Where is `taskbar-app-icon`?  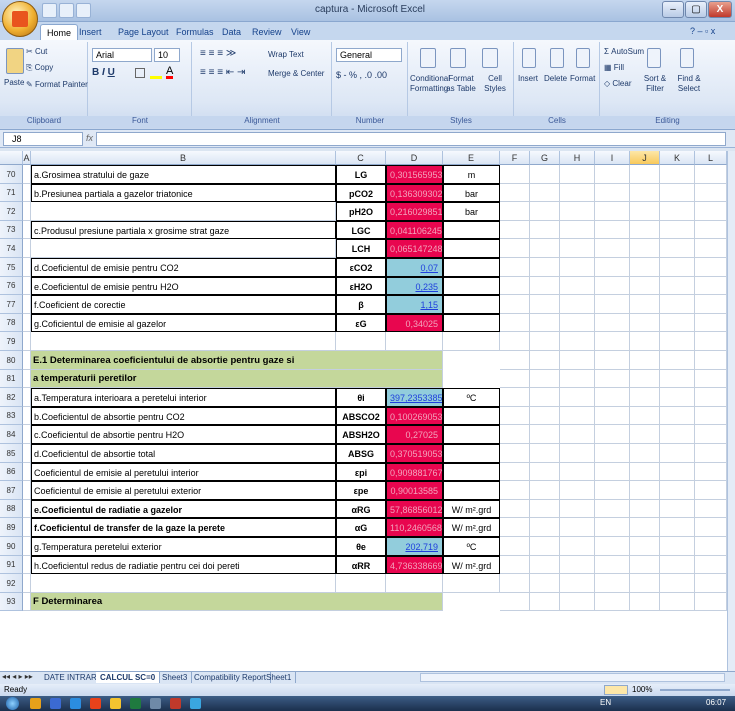
taskbar-app-icon is located at coordinates (175, 703).